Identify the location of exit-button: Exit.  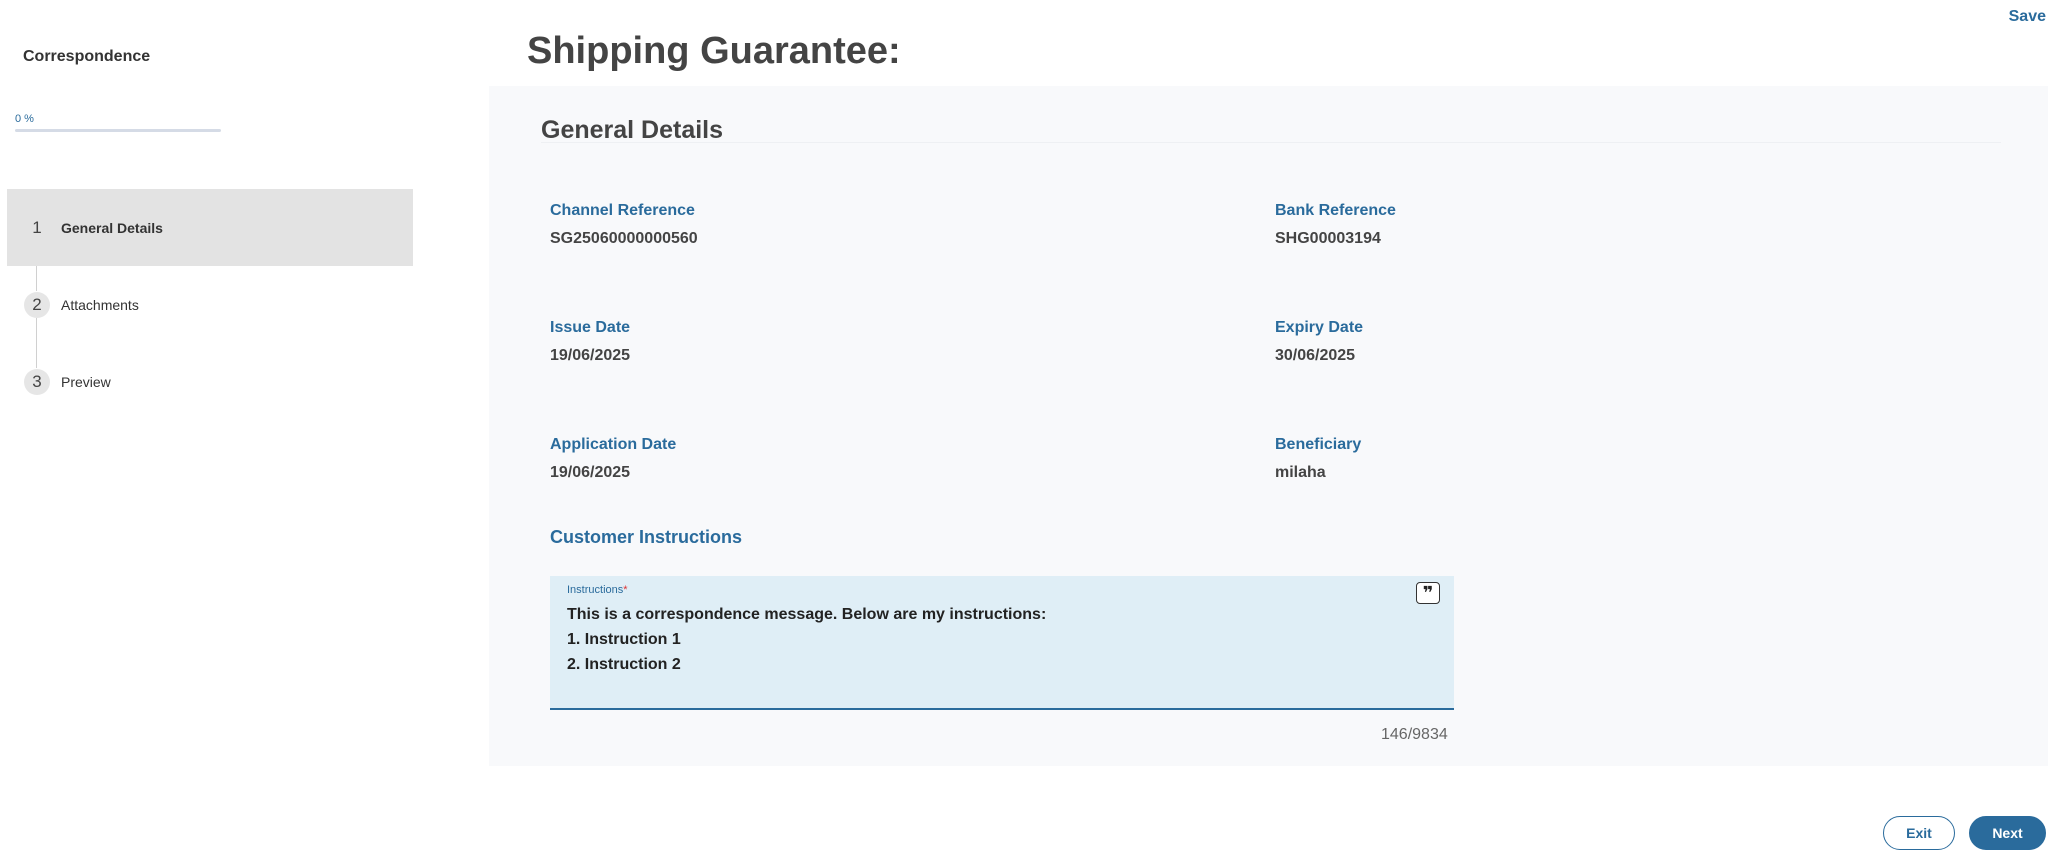
(1919, 833).